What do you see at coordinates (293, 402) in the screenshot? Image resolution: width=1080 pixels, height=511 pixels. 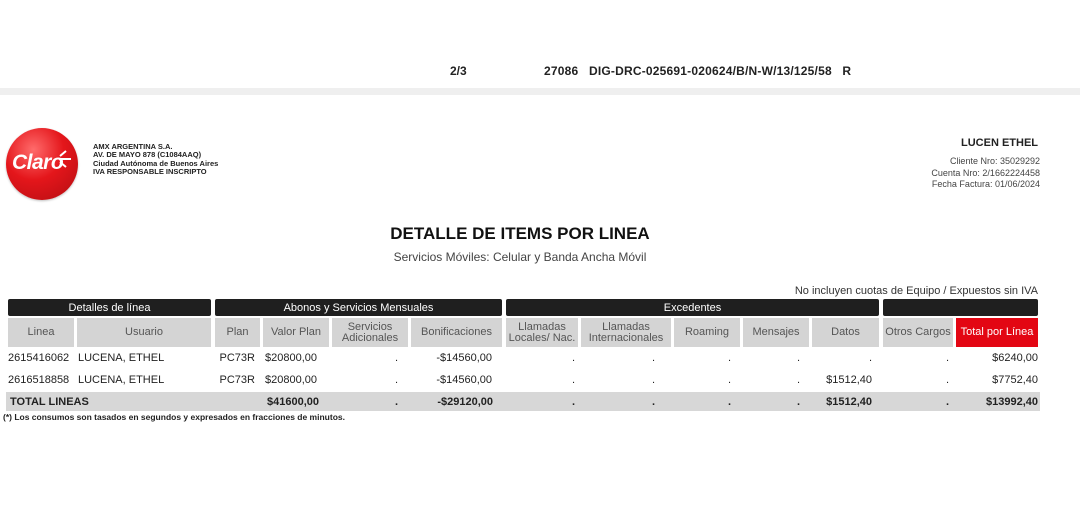 I see `total-valor-plan: $41600,00` at bounding box center [293, 402].